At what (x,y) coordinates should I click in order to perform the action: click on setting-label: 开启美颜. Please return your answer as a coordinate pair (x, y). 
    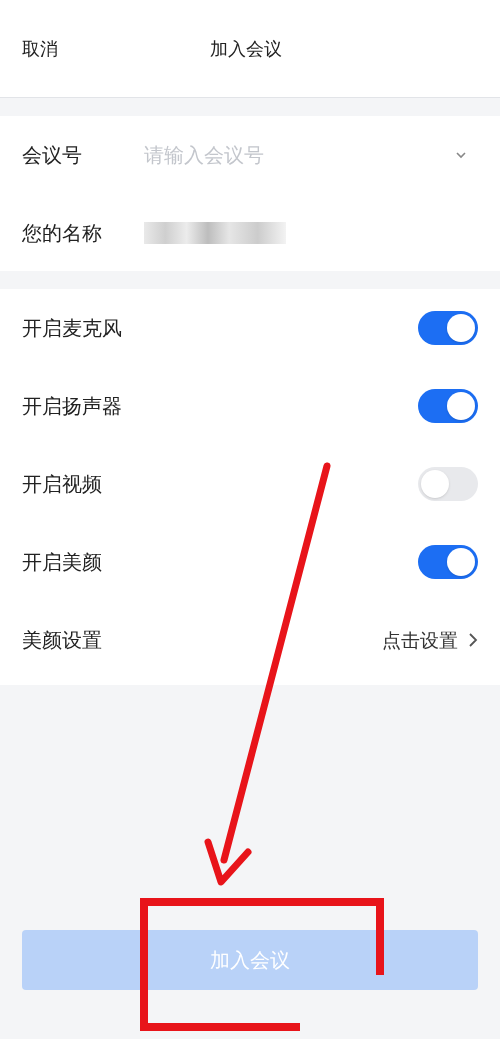
    Looking at the image, I should click on (62, 562).